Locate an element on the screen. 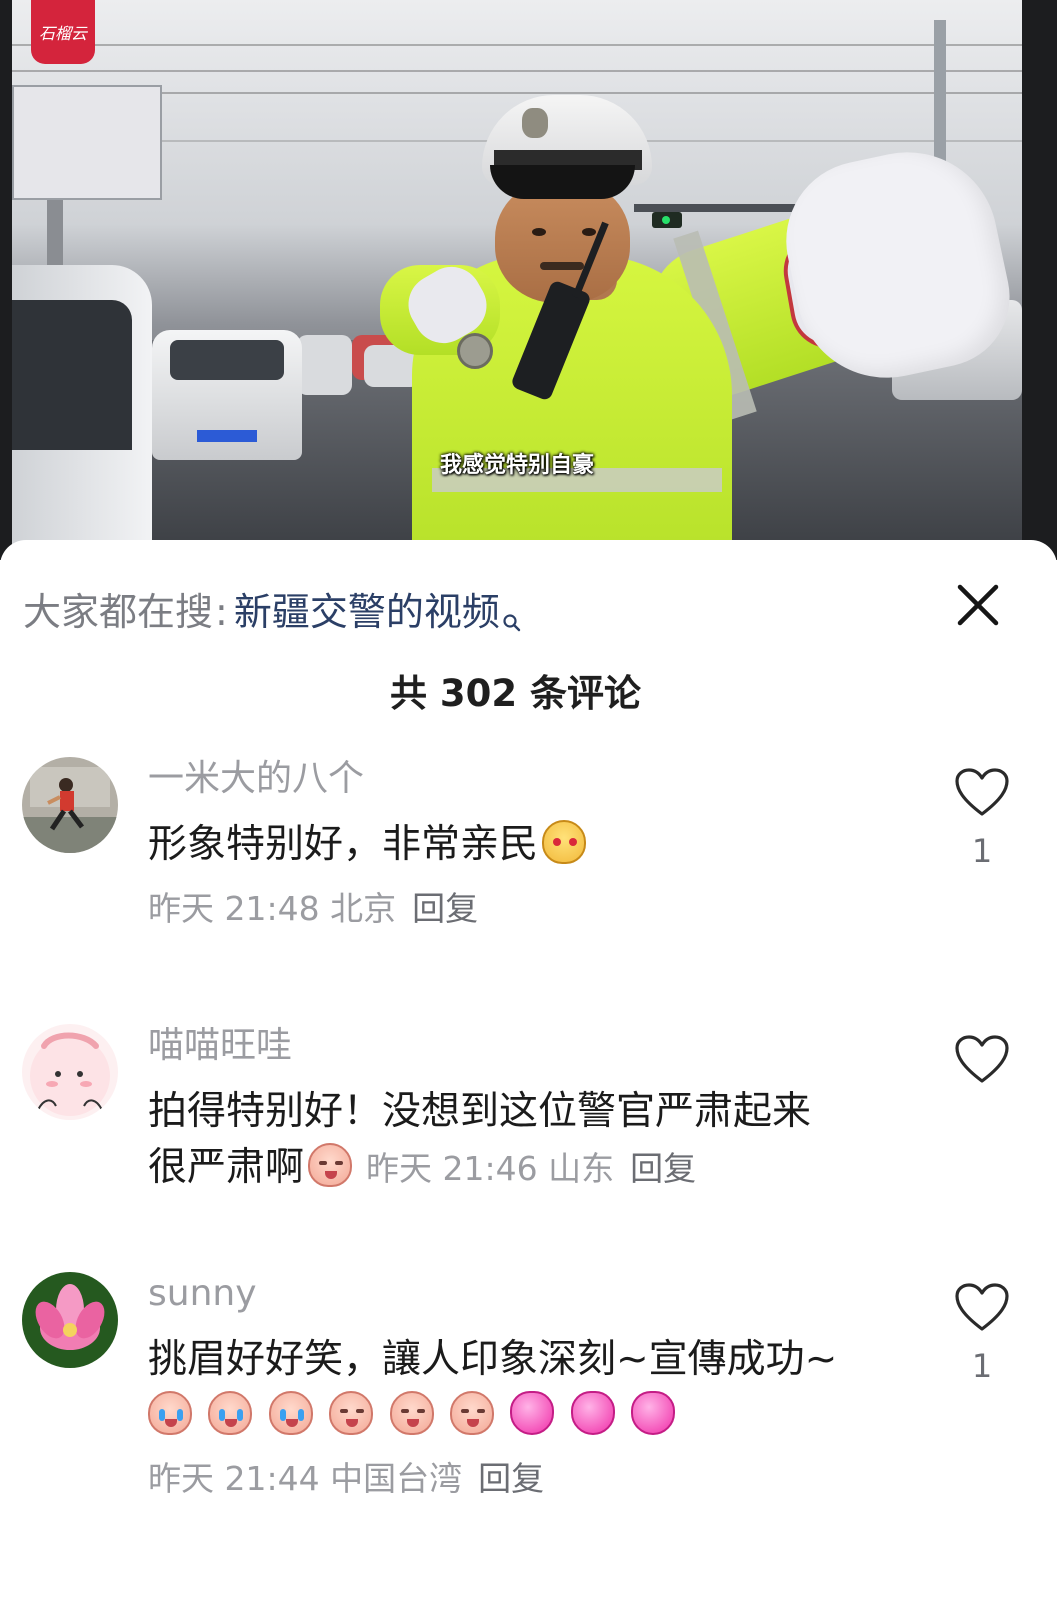  comment-meta: 昨天 21:46 山东 回复 is located at coordinates (531, 1168).